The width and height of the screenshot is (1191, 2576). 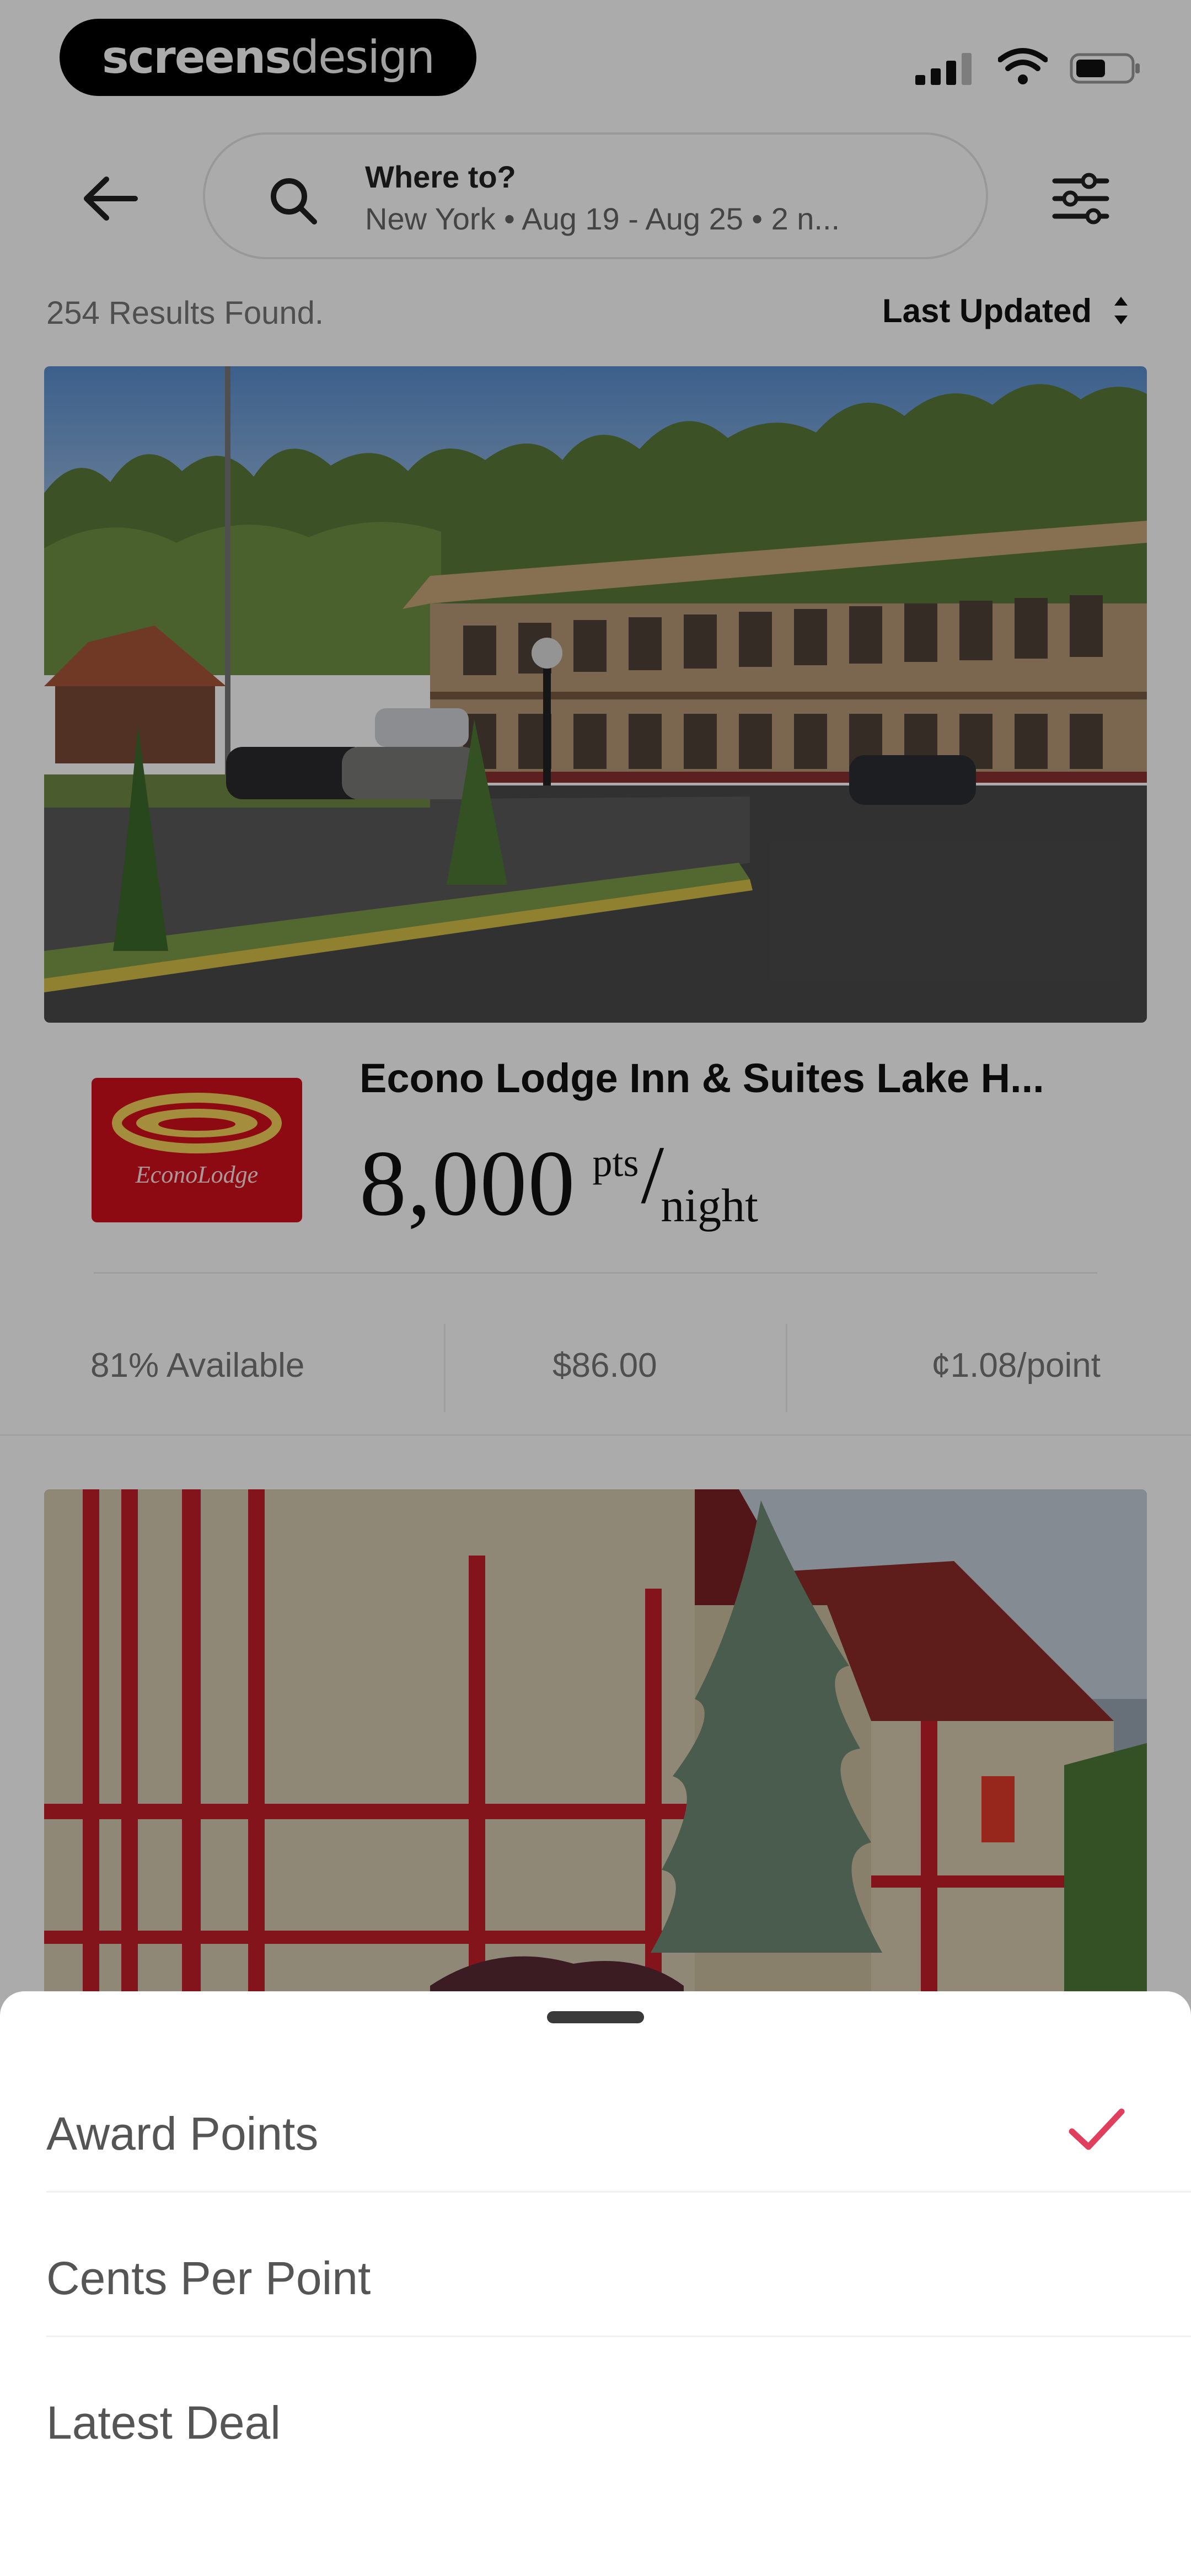 I want to click on sort-option-label: Award Points, so click(x=182, y=2134).